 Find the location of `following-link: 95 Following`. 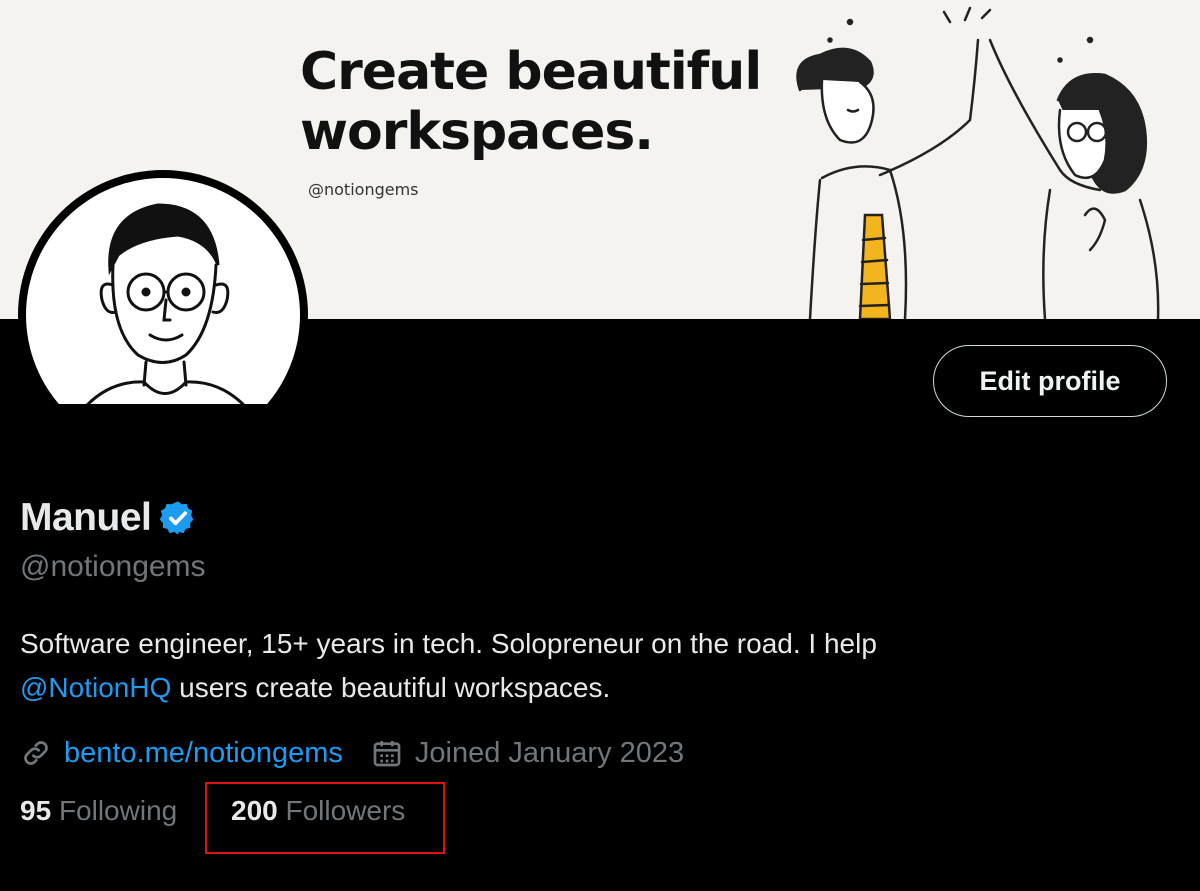

following-link: 95 Following is located at coordinates (98, 811).